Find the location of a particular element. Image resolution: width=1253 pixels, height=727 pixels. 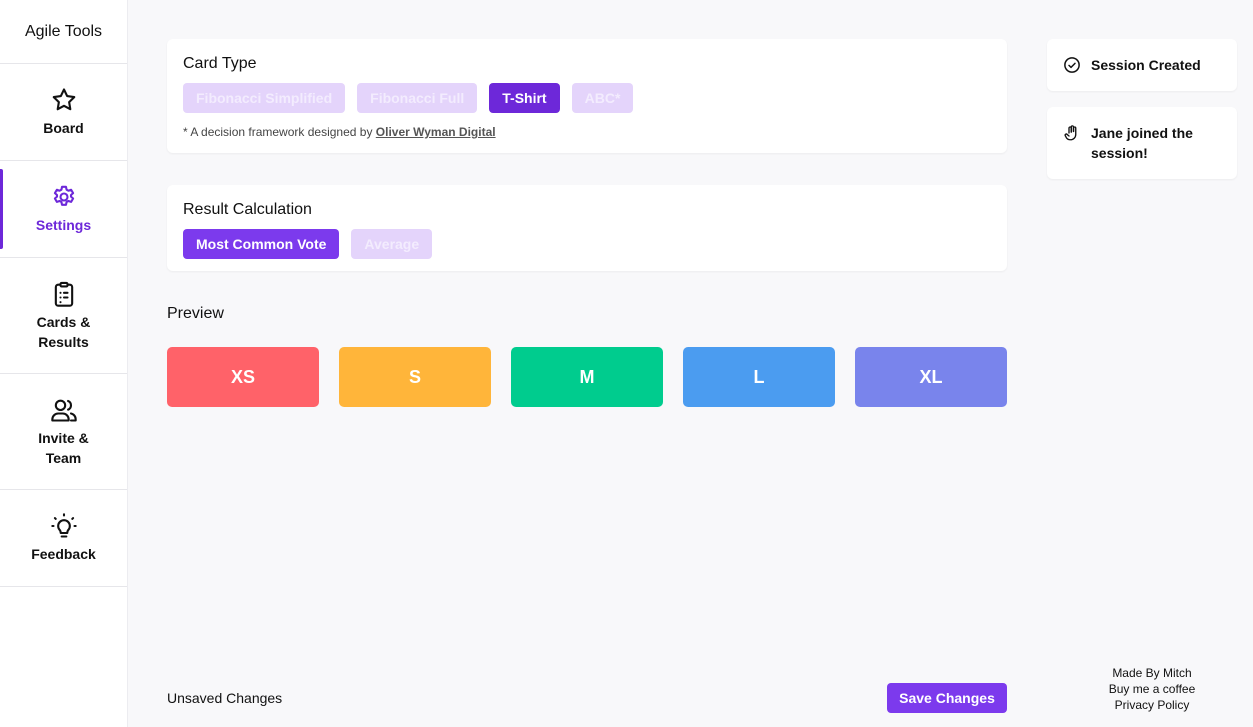

card-type-note-text: * A decision framework designed by is located at coordinates (279, 132).